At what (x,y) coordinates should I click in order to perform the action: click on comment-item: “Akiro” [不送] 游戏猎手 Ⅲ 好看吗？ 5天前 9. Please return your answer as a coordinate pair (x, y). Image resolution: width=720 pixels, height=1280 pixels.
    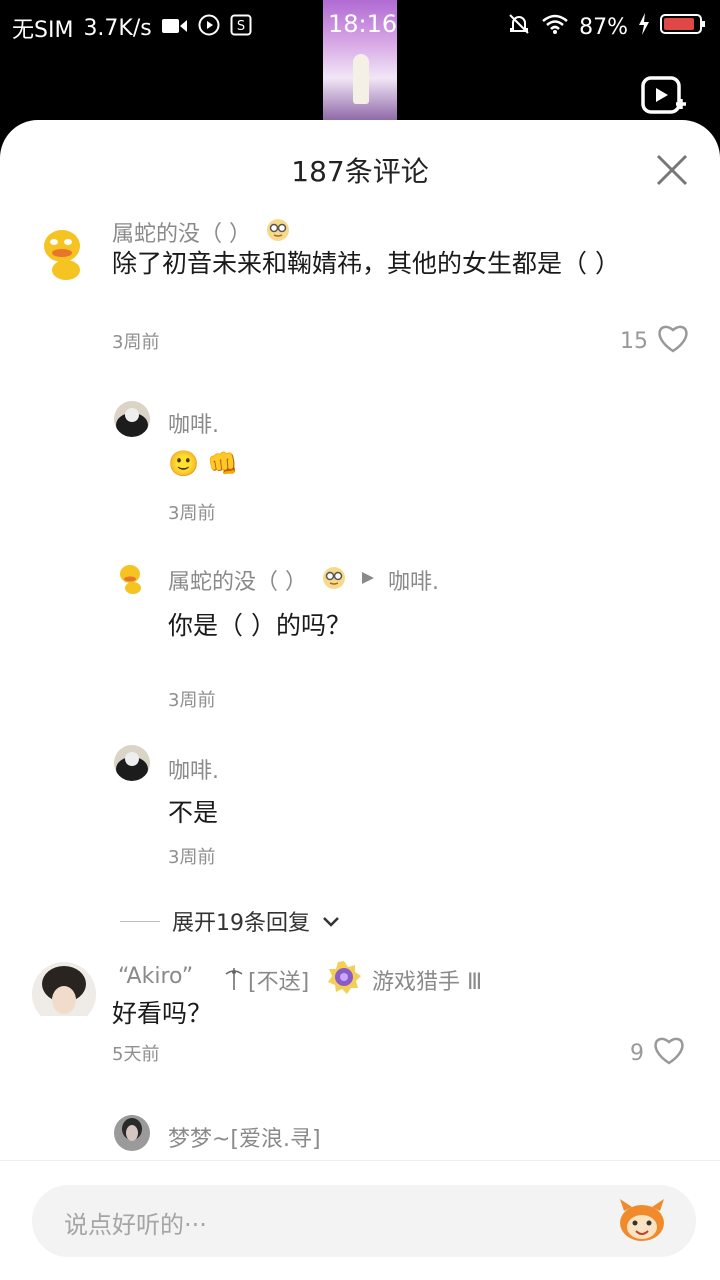
    Looking at the image, I should click on (360, 1020).